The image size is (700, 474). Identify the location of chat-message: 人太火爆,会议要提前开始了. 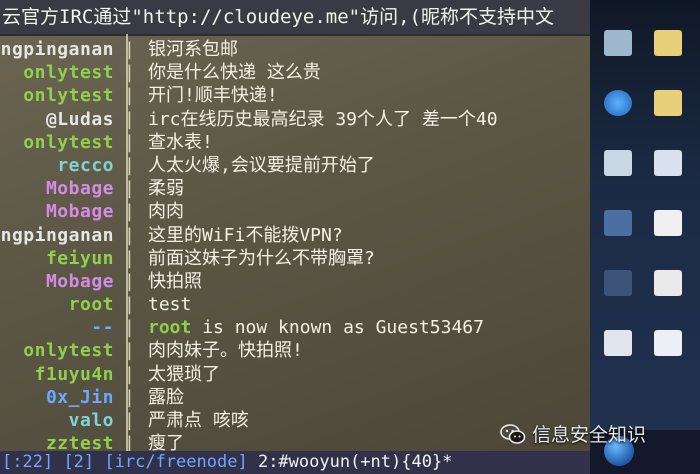
(261, 165).